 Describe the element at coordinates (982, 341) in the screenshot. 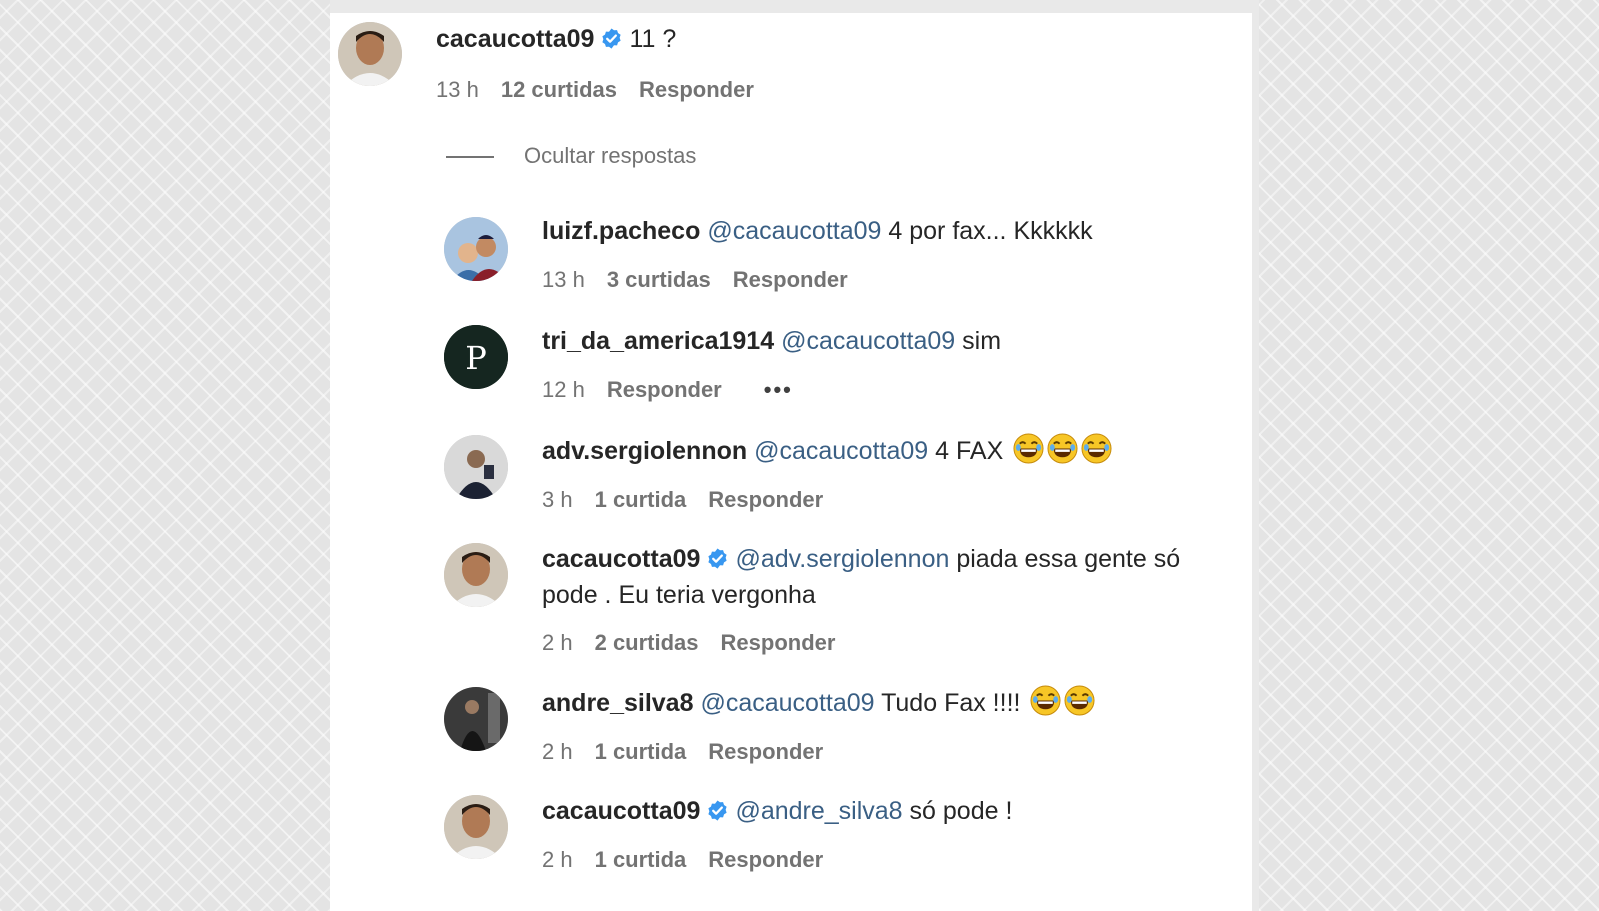

I see `reply-text: sim` at that location.